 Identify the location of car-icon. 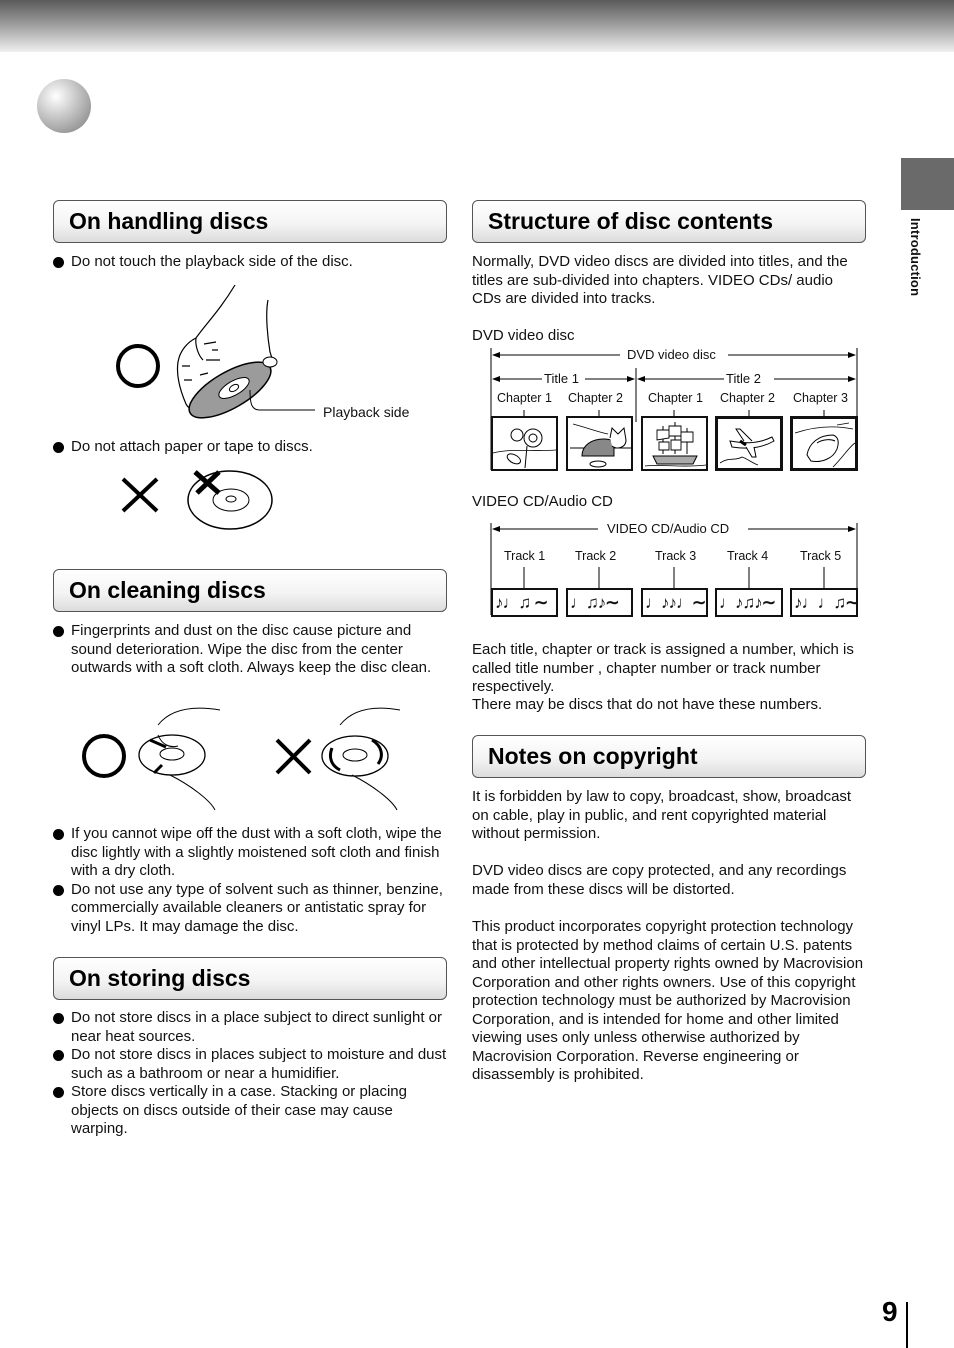
(825, 445).